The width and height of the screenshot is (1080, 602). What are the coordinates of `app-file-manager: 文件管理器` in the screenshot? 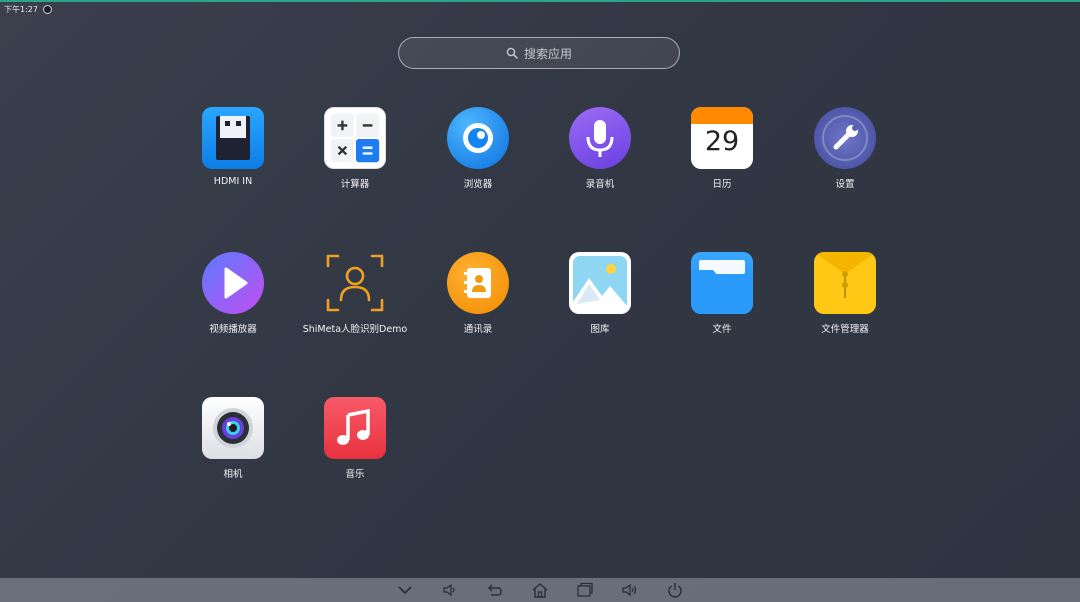 It's located at (845, 293).